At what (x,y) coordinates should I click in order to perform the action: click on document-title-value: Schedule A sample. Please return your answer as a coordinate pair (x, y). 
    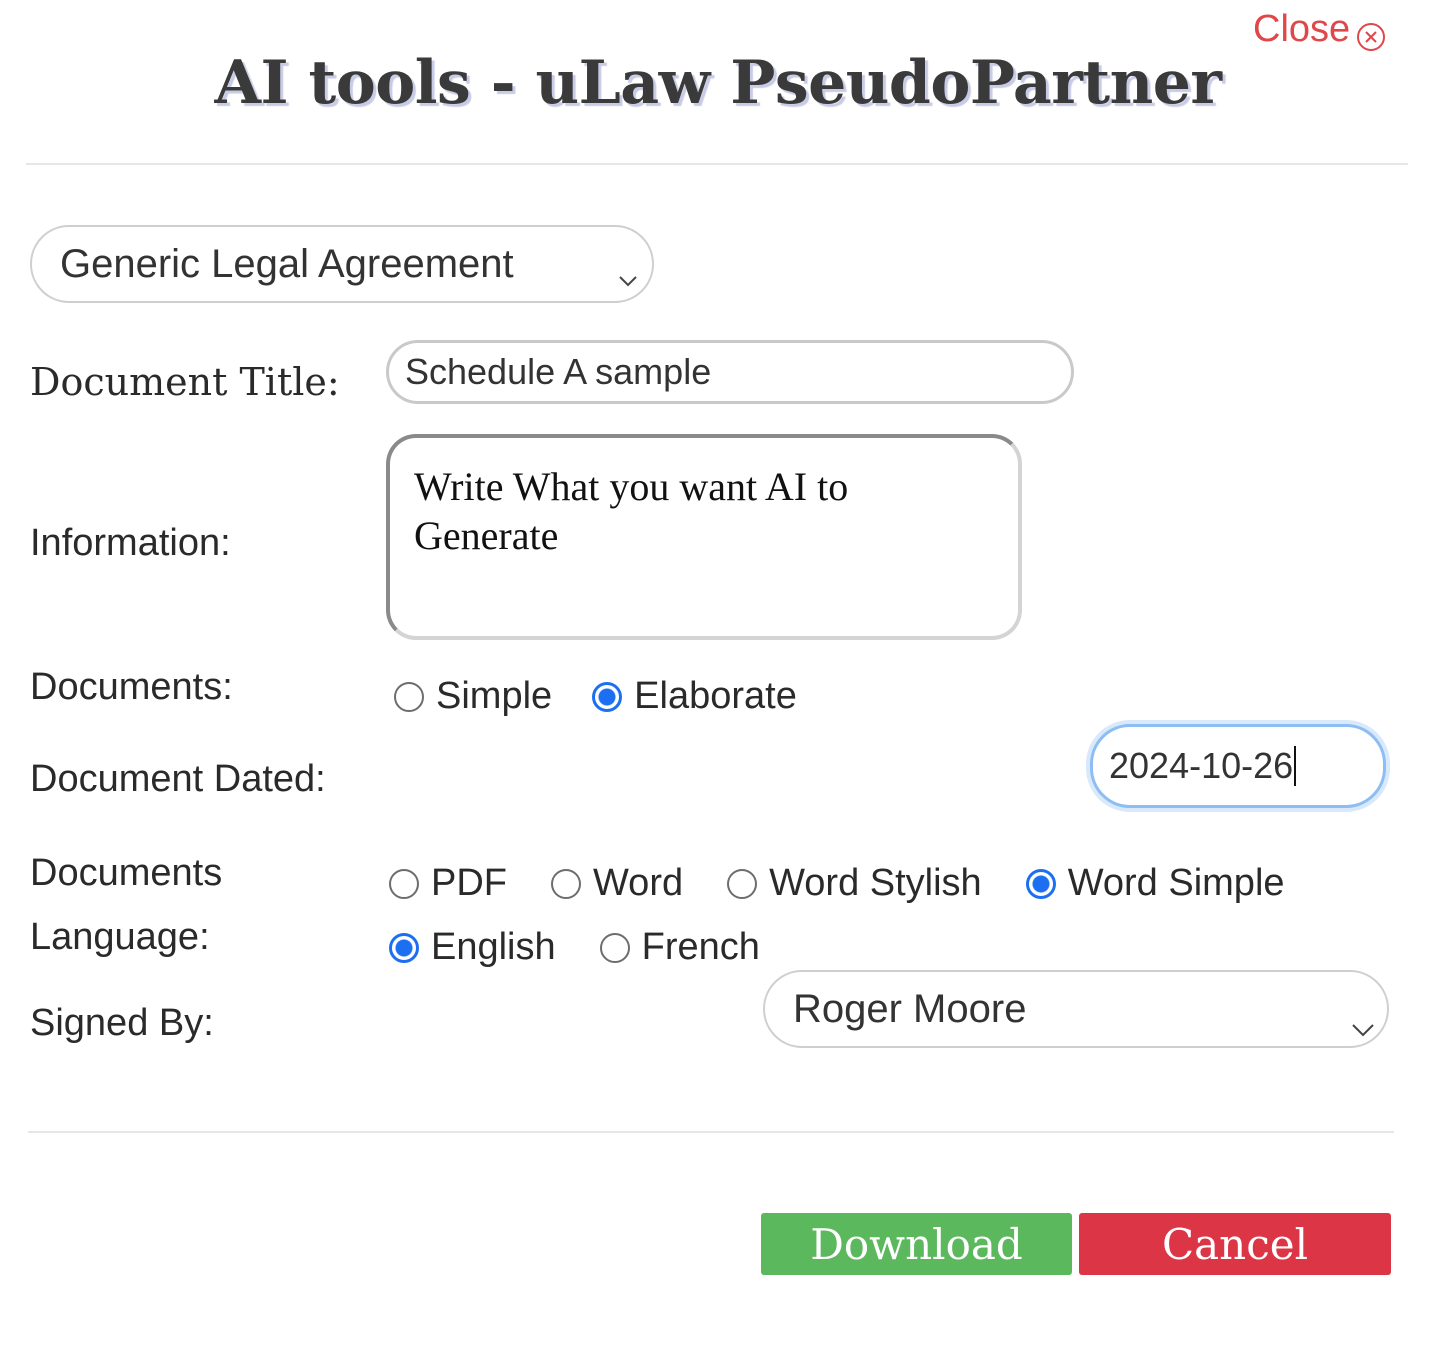
    Looking at the image, I should click on (558, 371).